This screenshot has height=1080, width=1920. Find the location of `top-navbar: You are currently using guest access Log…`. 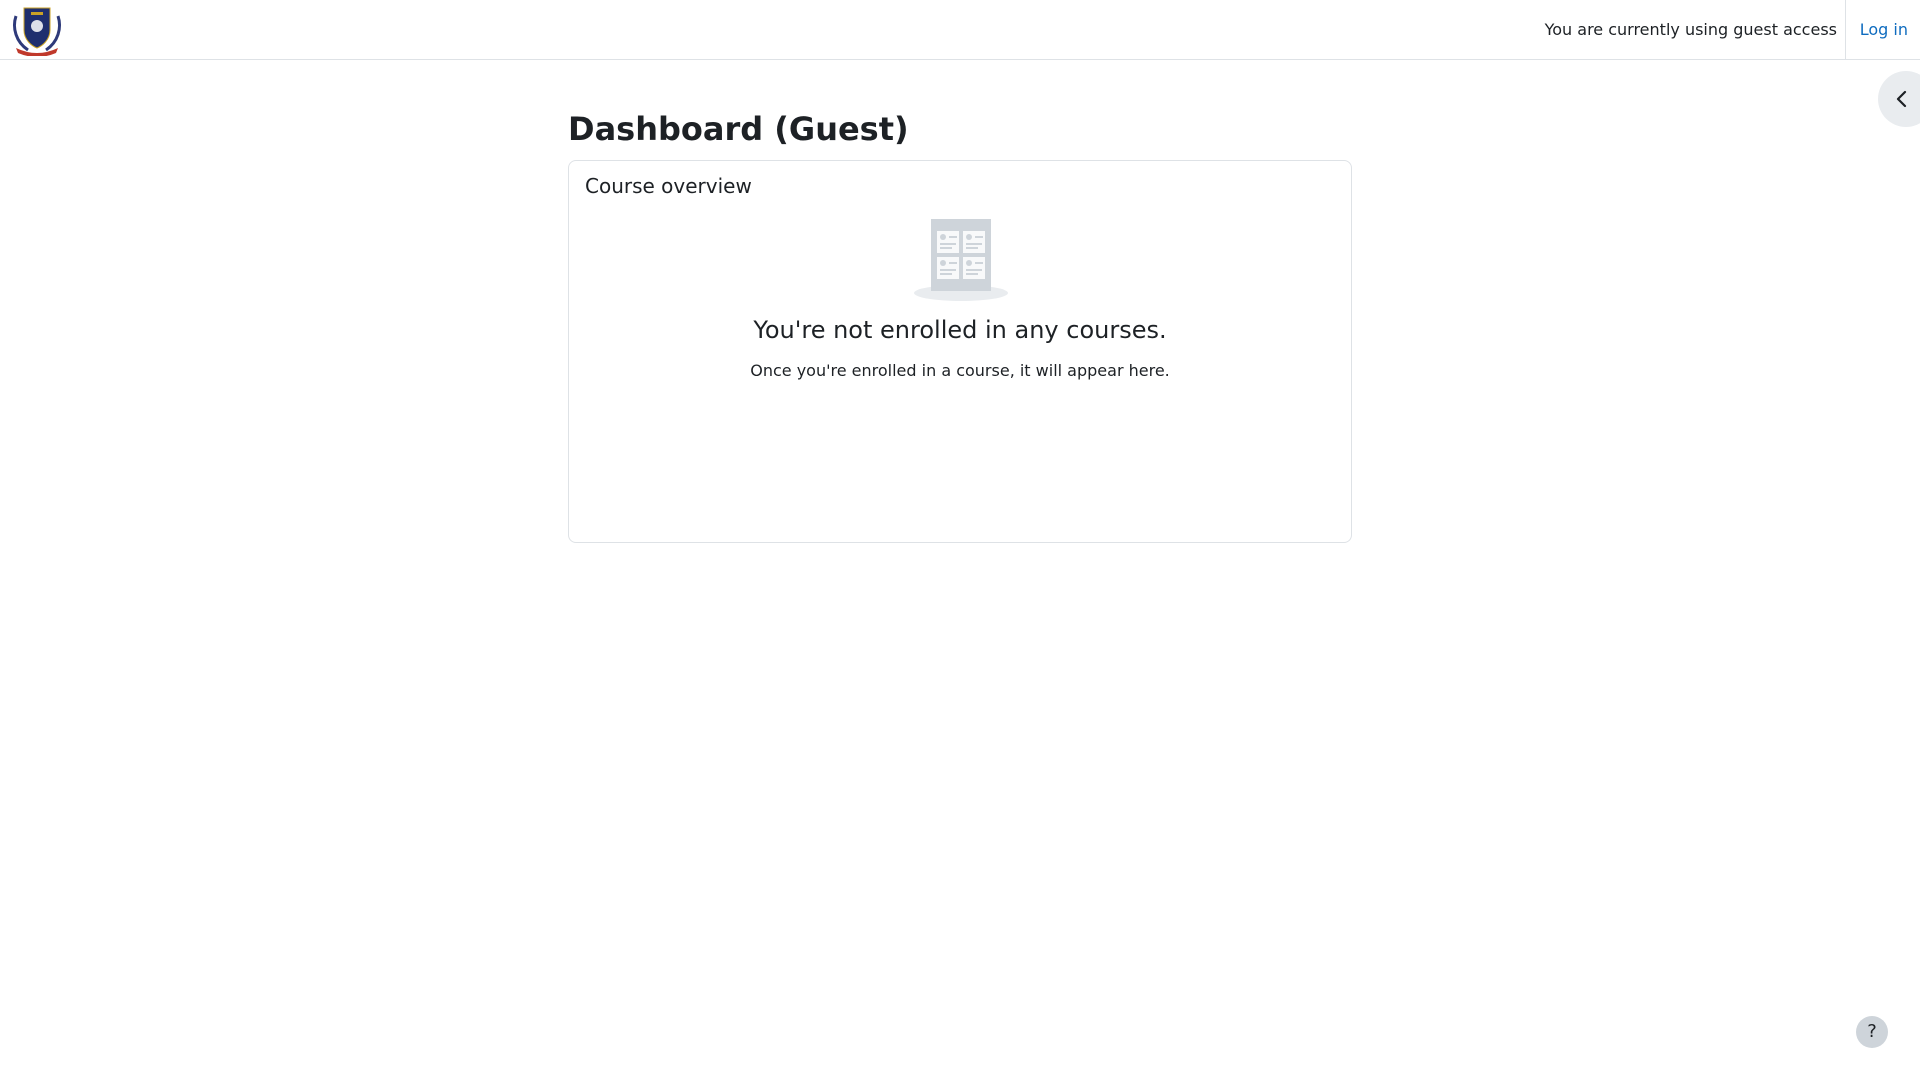

top-navbar: You are currently using guest access Log… is located at coordinates (960, 30).